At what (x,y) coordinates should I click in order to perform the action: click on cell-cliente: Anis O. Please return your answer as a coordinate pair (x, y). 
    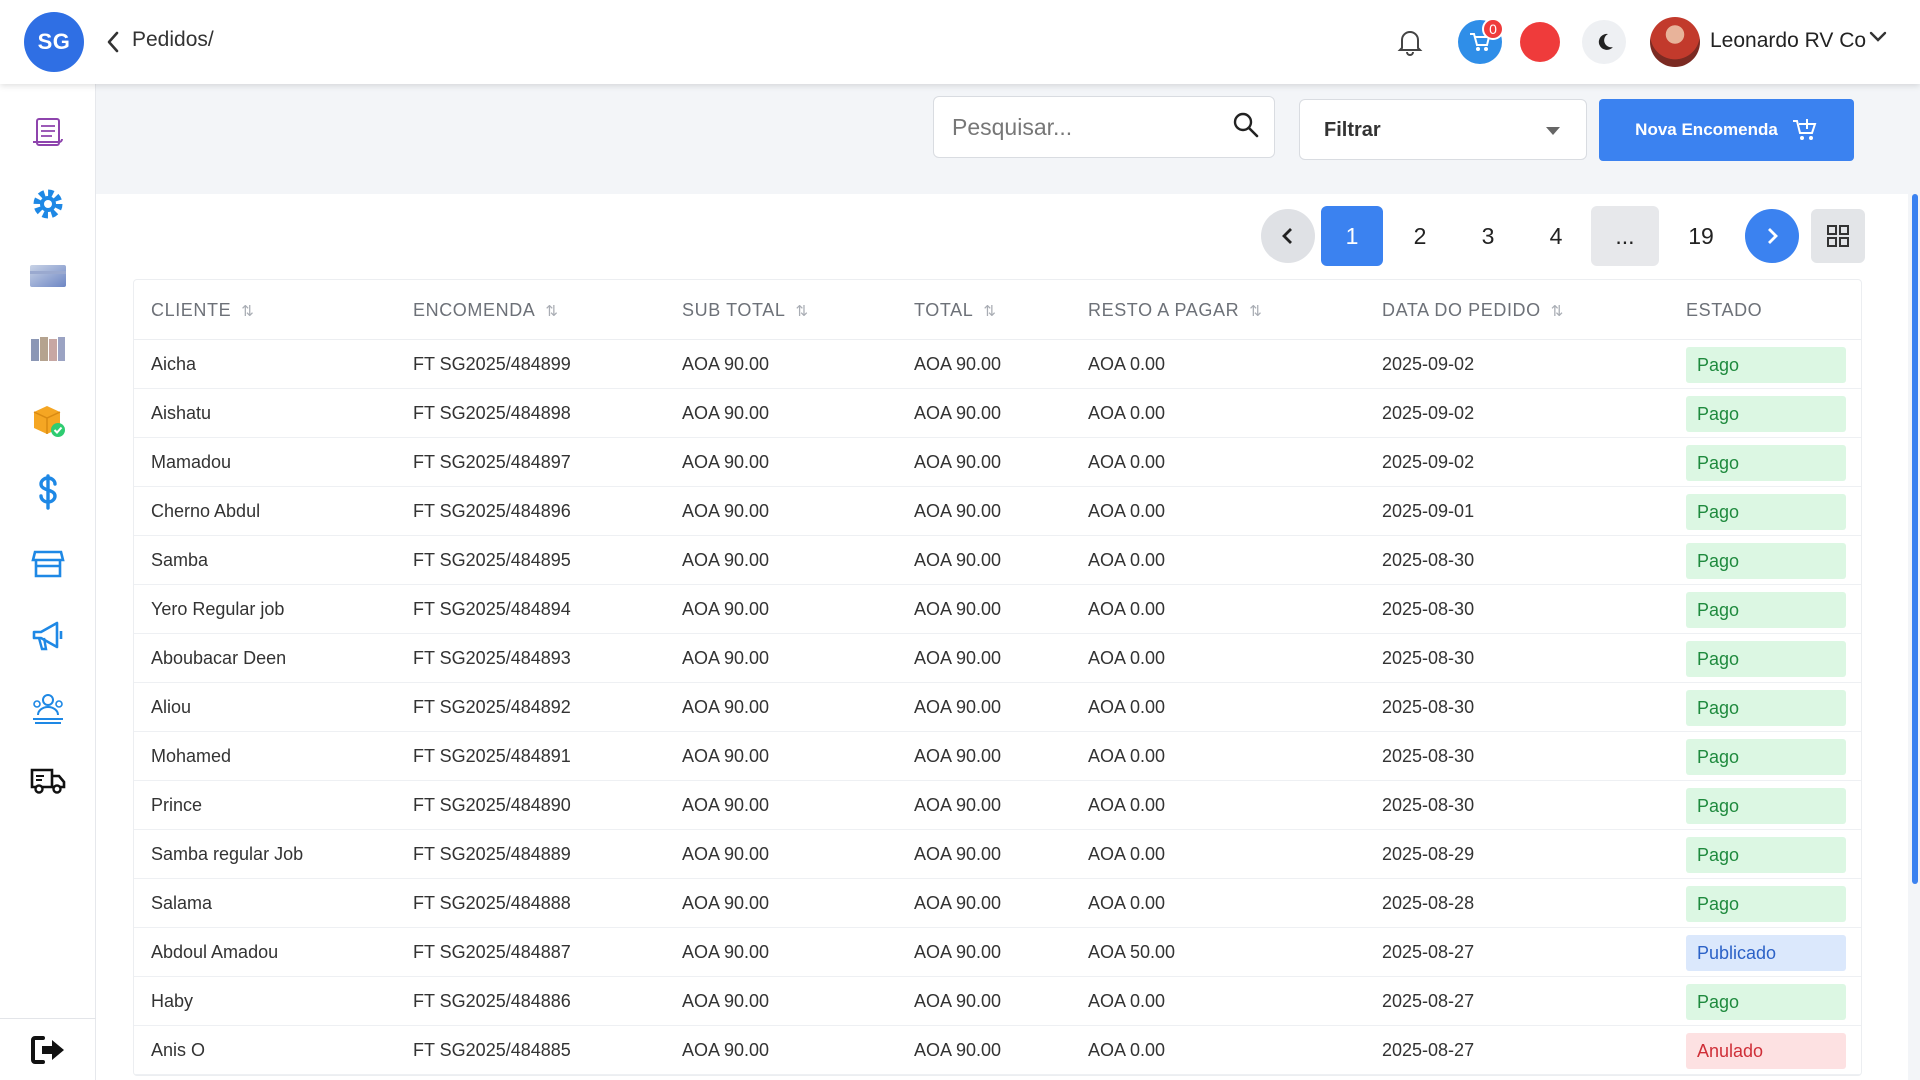
    Looking at the image, I should click on (178, 1050).